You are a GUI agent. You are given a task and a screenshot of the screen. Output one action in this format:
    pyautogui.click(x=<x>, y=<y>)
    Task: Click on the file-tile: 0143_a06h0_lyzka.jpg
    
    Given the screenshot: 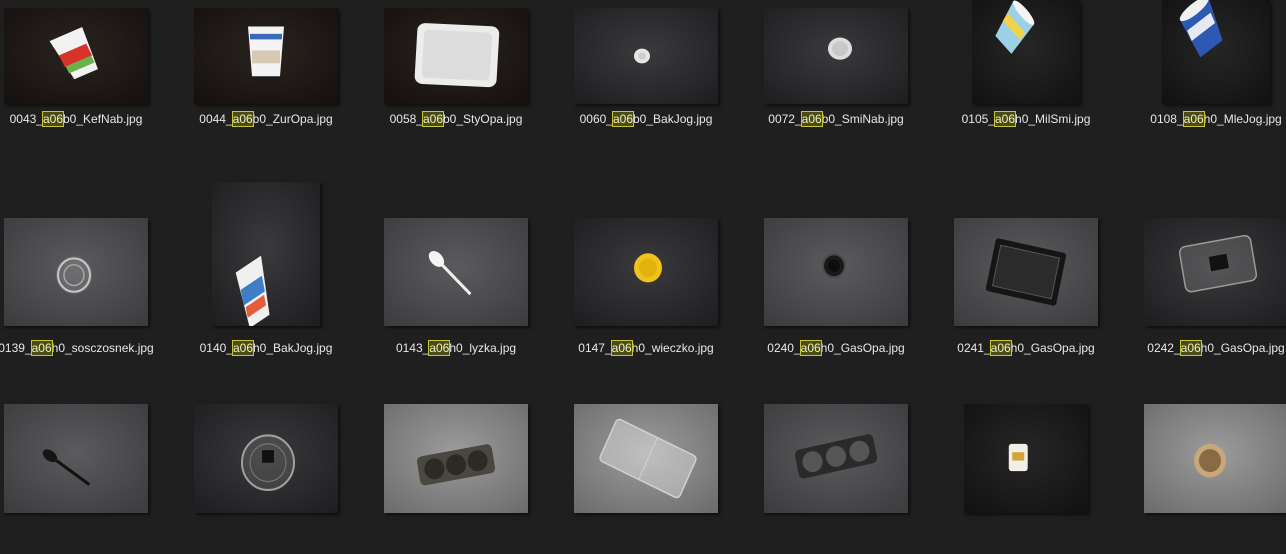 What is the action you would take?
    pyautogui.click(x=456, y=269)
    